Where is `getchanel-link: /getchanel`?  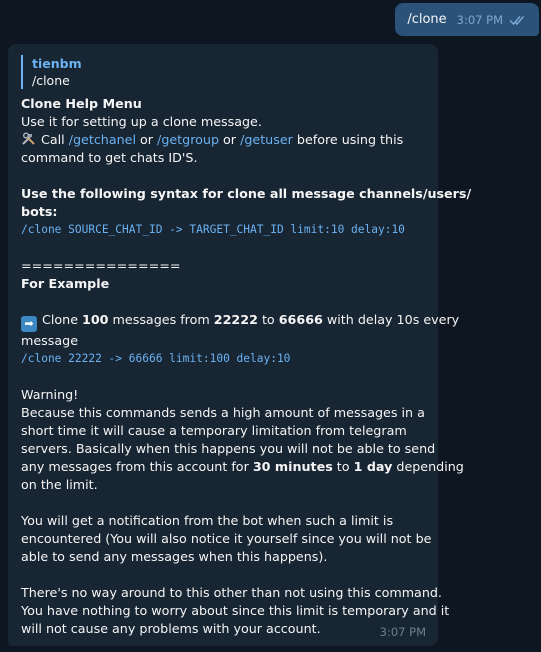
getchanel-link: /getchanel is located at coordinates (102, 139).